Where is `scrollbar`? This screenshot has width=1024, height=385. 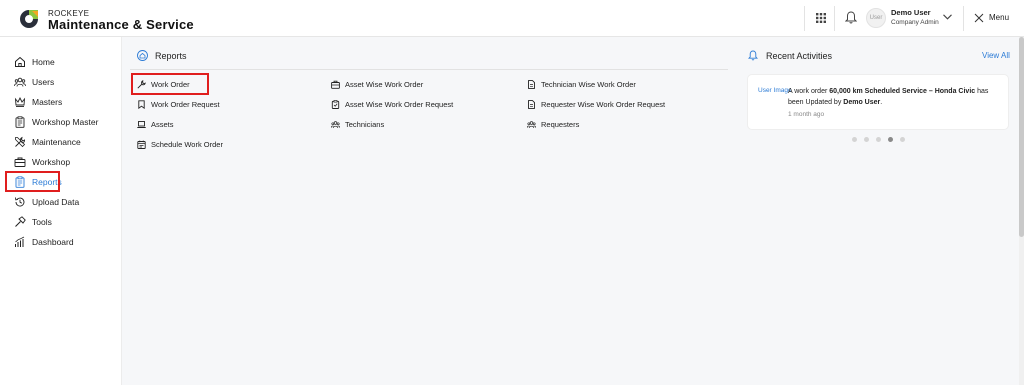 scrollbar is located at coordinates (1021, 211).